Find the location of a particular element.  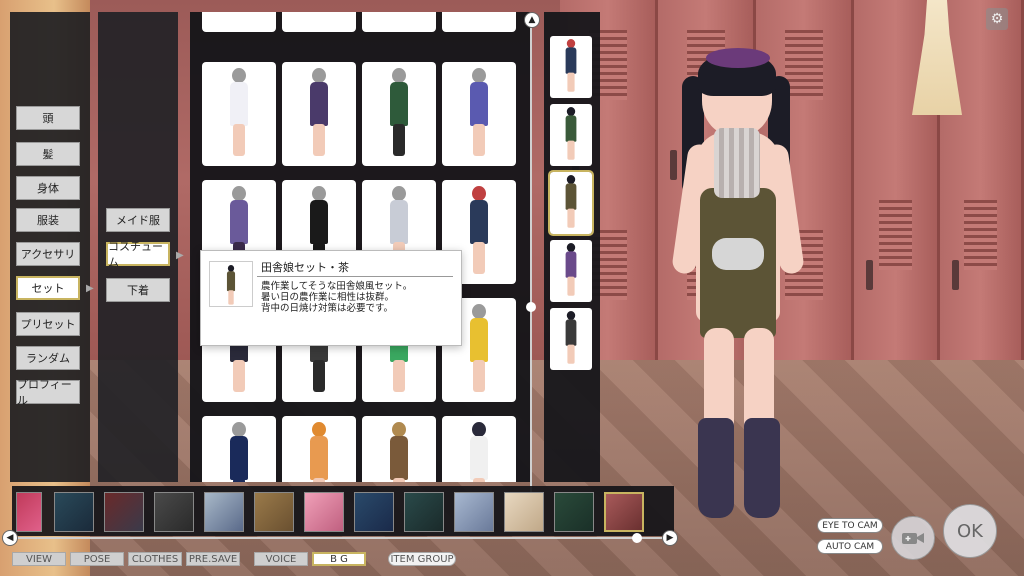

menu-clothes-button: 服装 is located at coordinates (48, 220).